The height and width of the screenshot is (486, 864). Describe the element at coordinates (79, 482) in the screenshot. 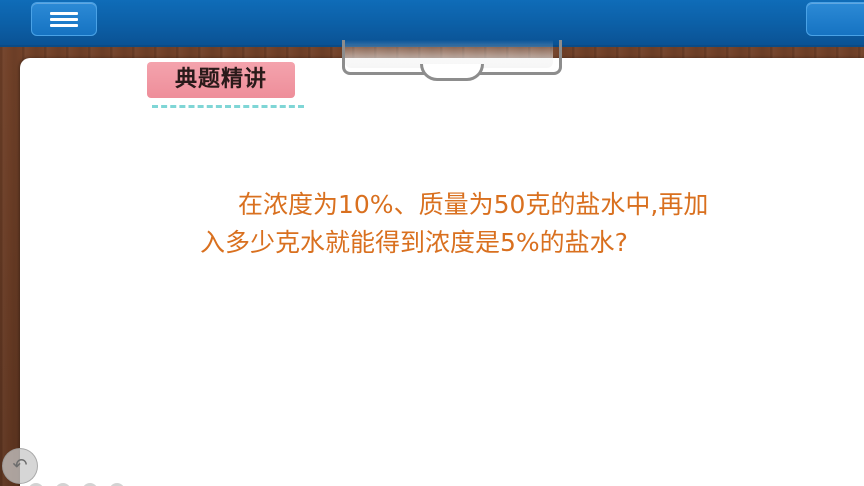

I see `page-indicator` at that location.